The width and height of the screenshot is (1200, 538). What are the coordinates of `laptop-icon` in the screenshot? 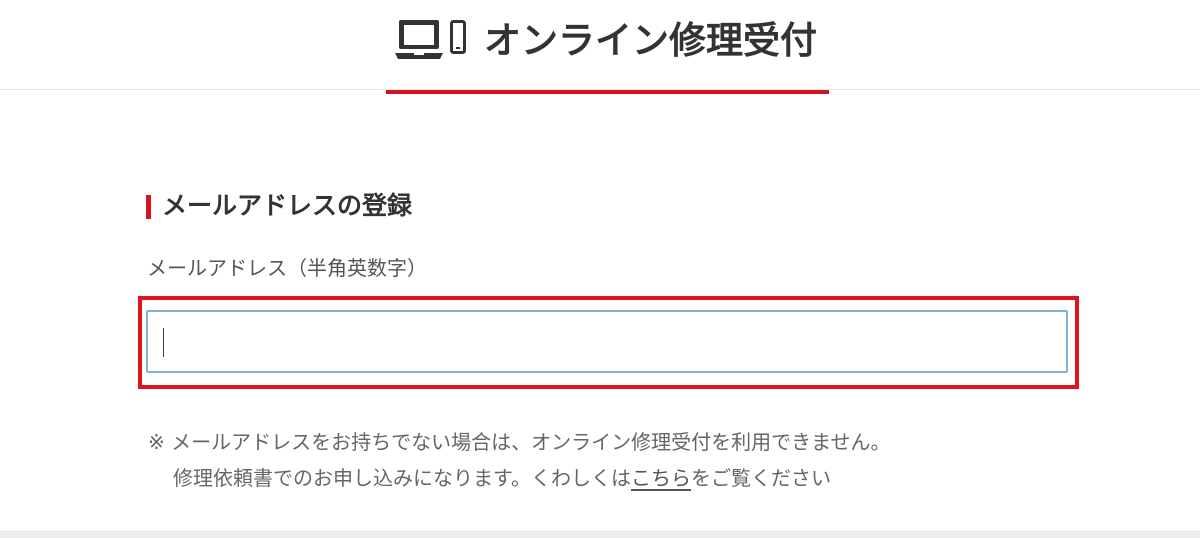 It's located at (419, 39).